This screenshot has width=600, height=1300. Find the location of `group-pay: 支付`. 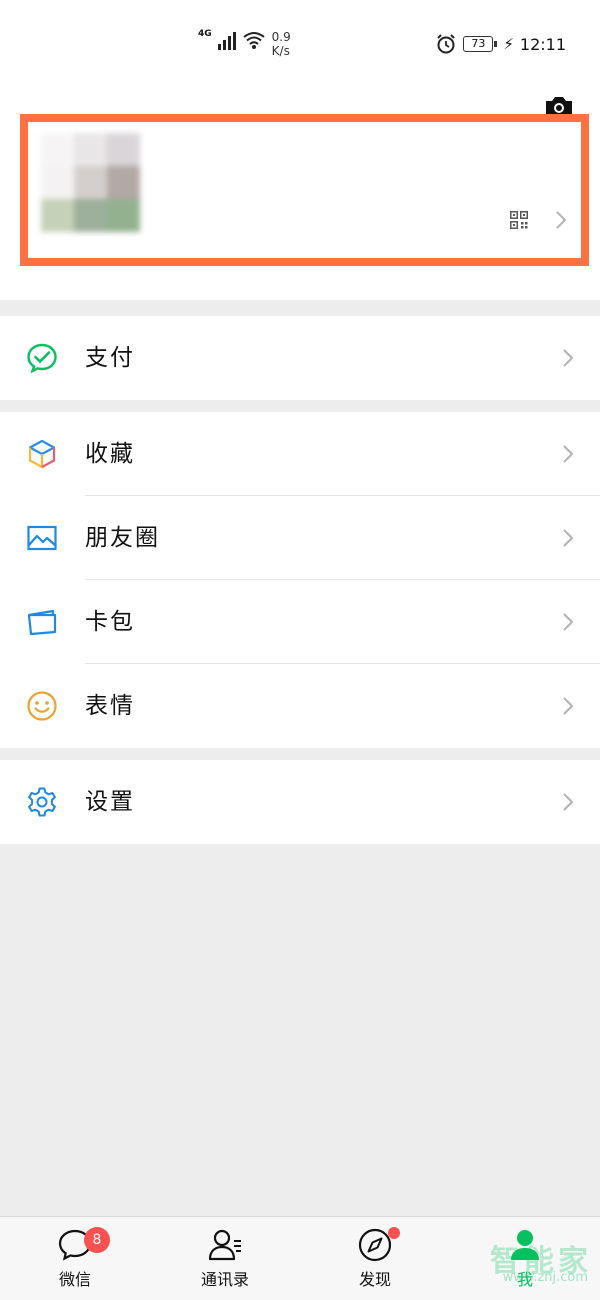

group-pay: 支付 is located at coordinates (300, 358).